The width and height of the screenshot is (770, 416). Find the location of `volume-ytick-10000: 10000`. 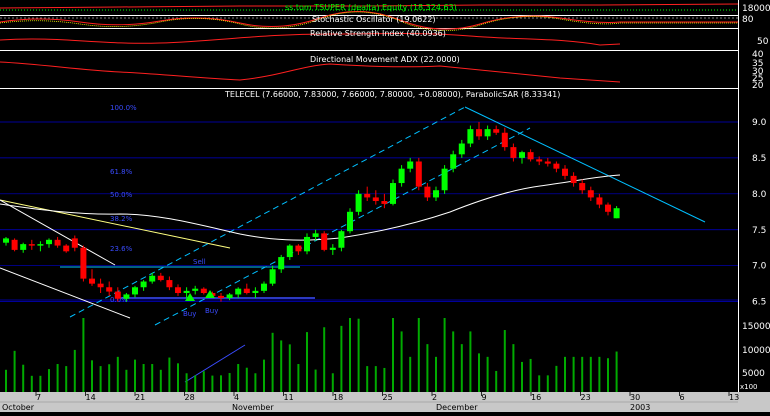

volume-ytick-10000: 10000 is located at coordinates (756, 351).